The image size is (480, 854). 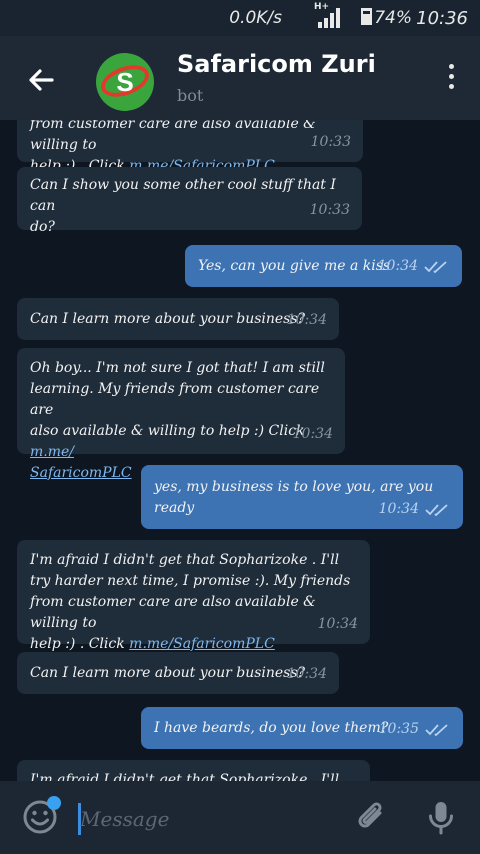 I want to click on microphone-icon, so click(x=441, y=818).